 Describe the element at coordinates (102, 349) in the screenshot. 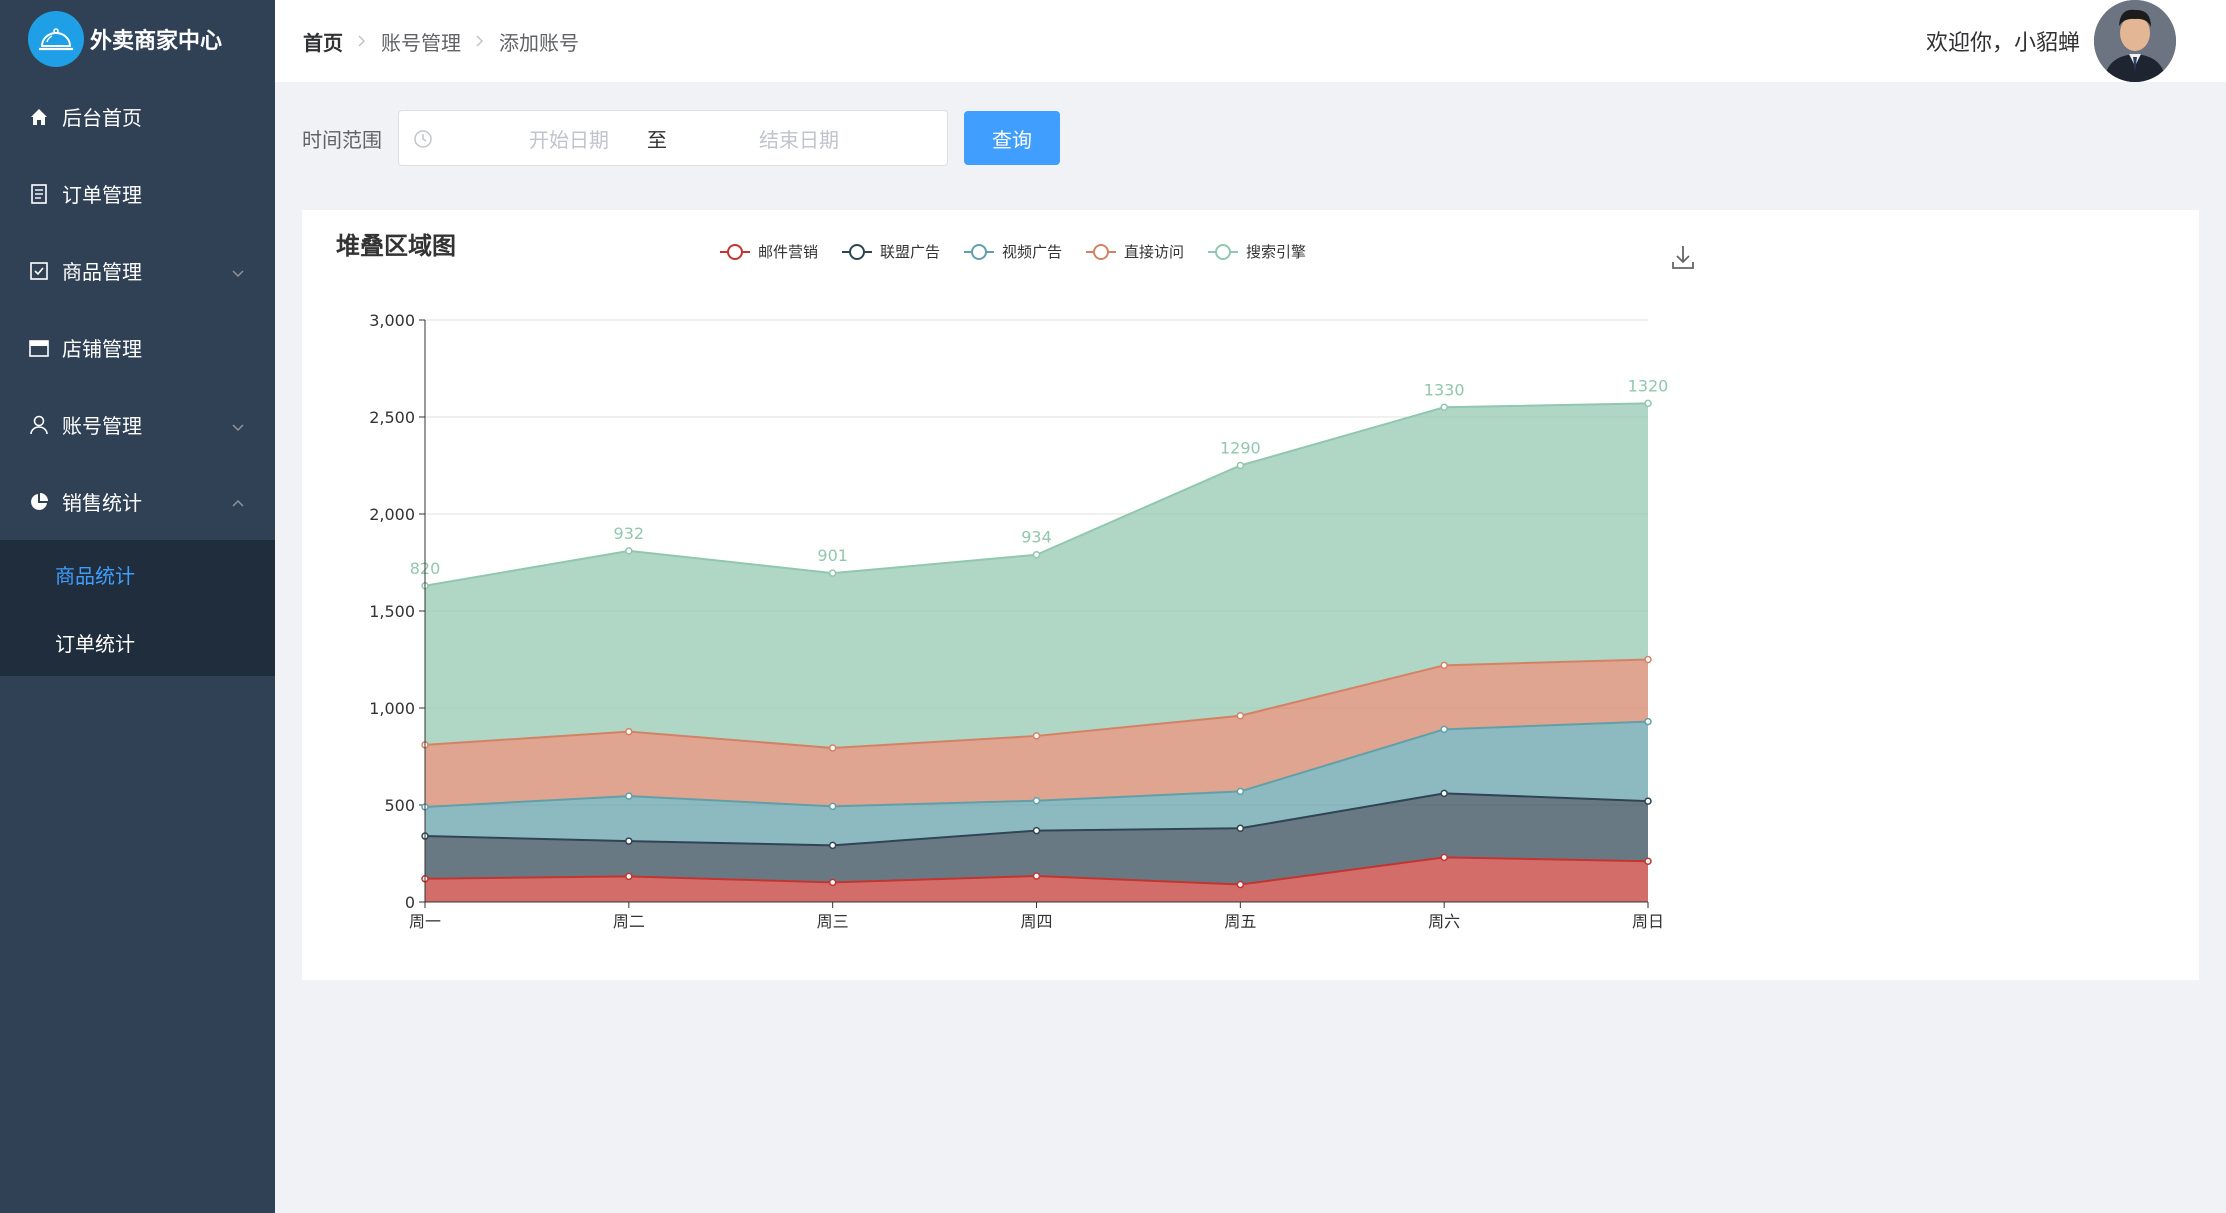

I see `sidebar-item-label: 店铺管理` at that location.